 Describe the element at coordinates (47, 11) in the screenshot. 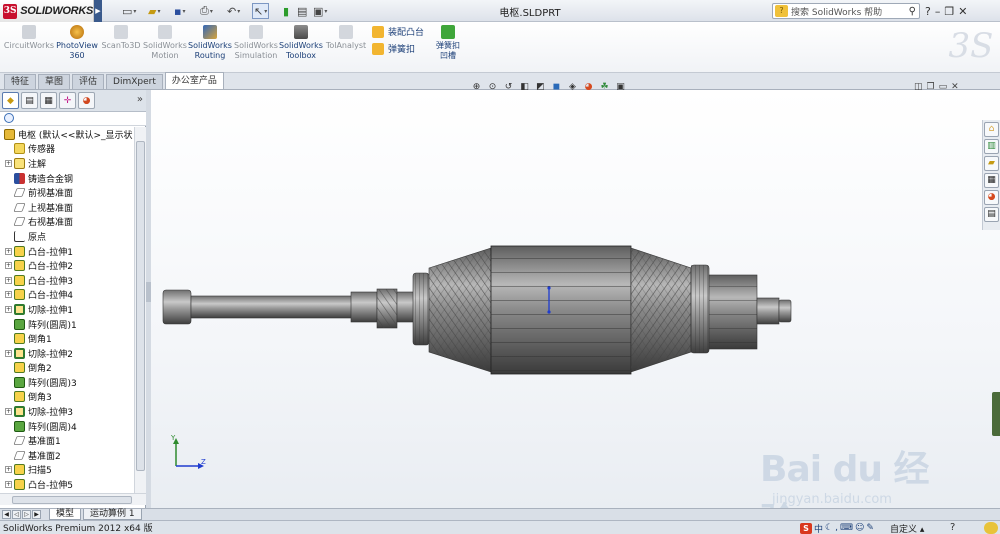

I see `solidworks-logo: 3S SOLIDWORKS` at that location.